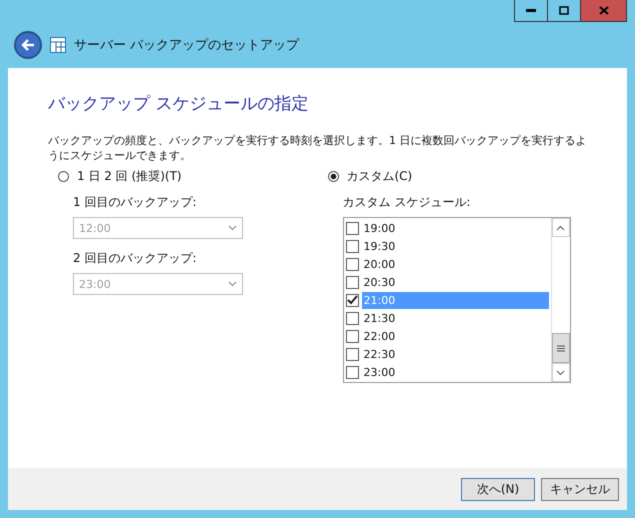 The width and height of the screenshot is (635, 518). What do you see at coordinates (406, 202) in the screenshot?
I see `list-label: カスタム スケジュール:` at bounding box center [406, 202].